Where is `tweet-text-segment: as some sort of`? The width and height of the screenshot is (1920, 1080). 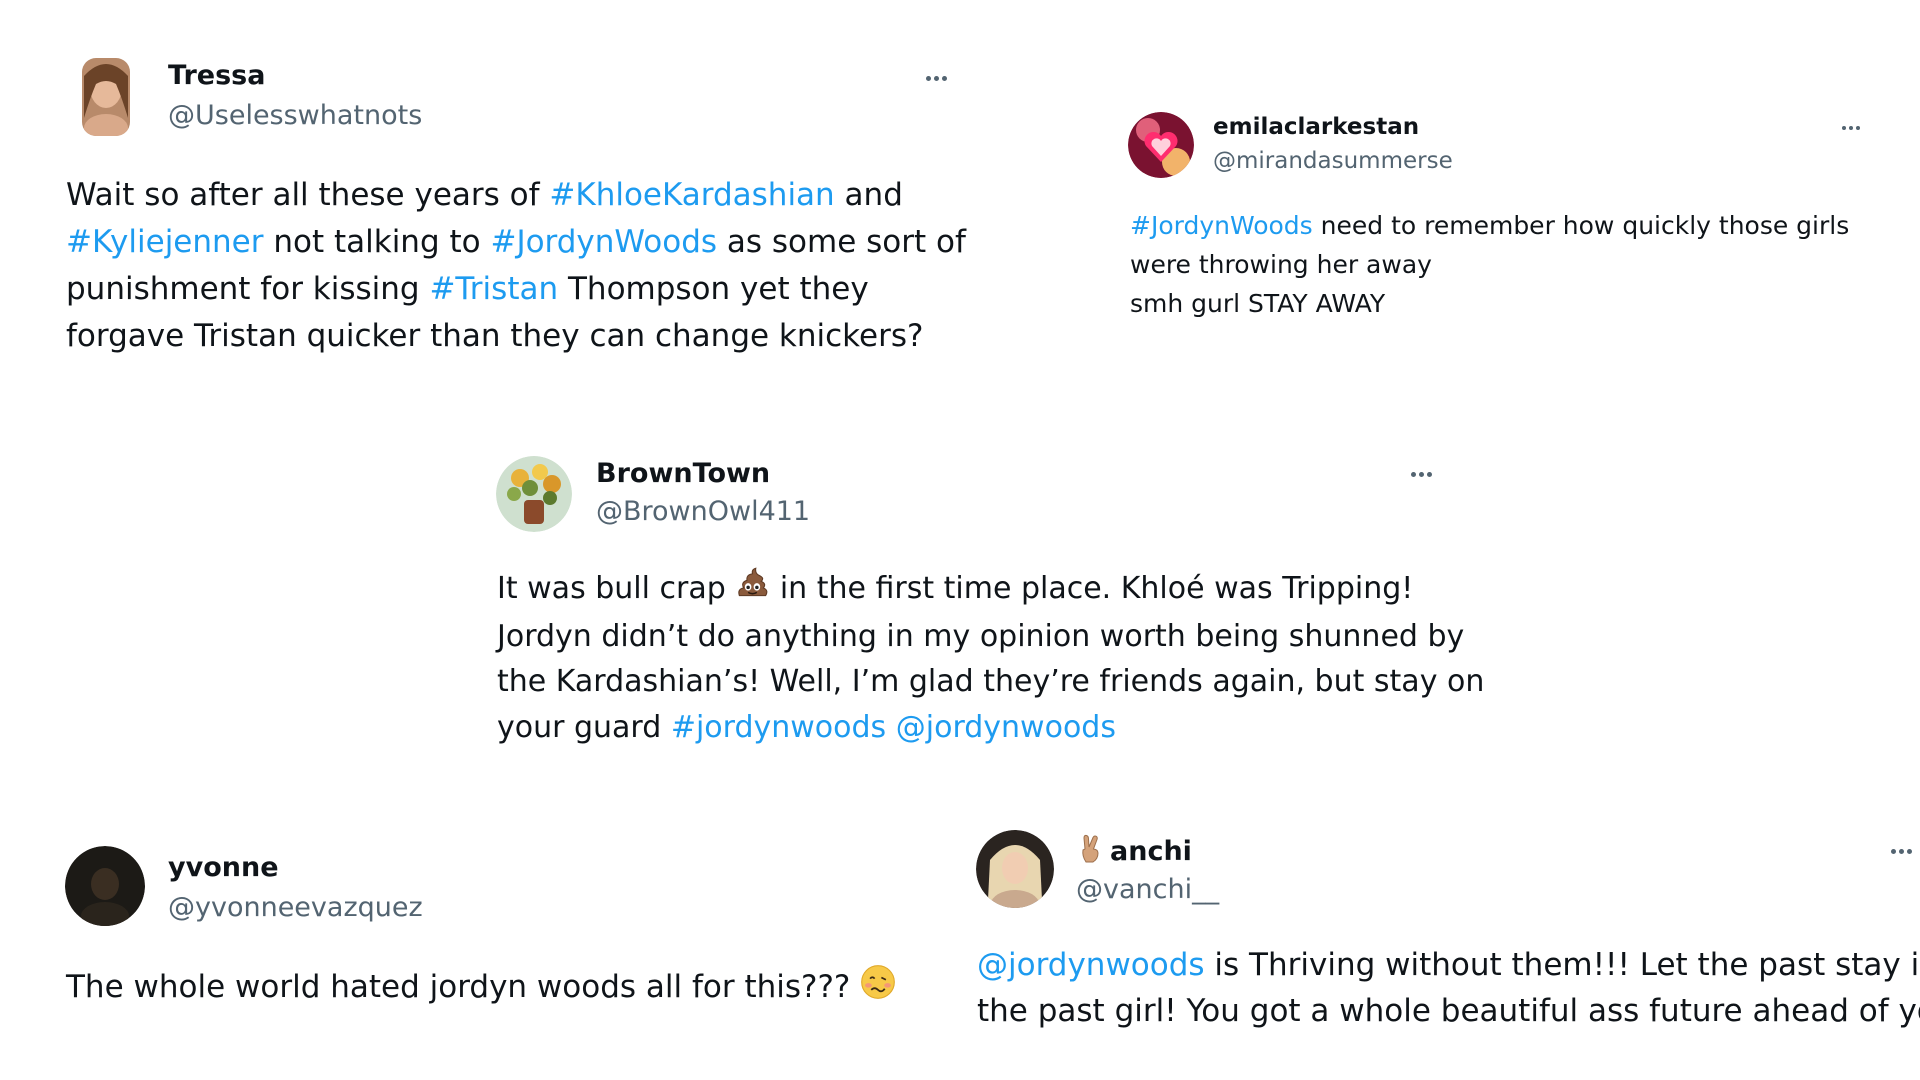
tweet-text-segment: as some sort of is located at coordinates (841, 242).